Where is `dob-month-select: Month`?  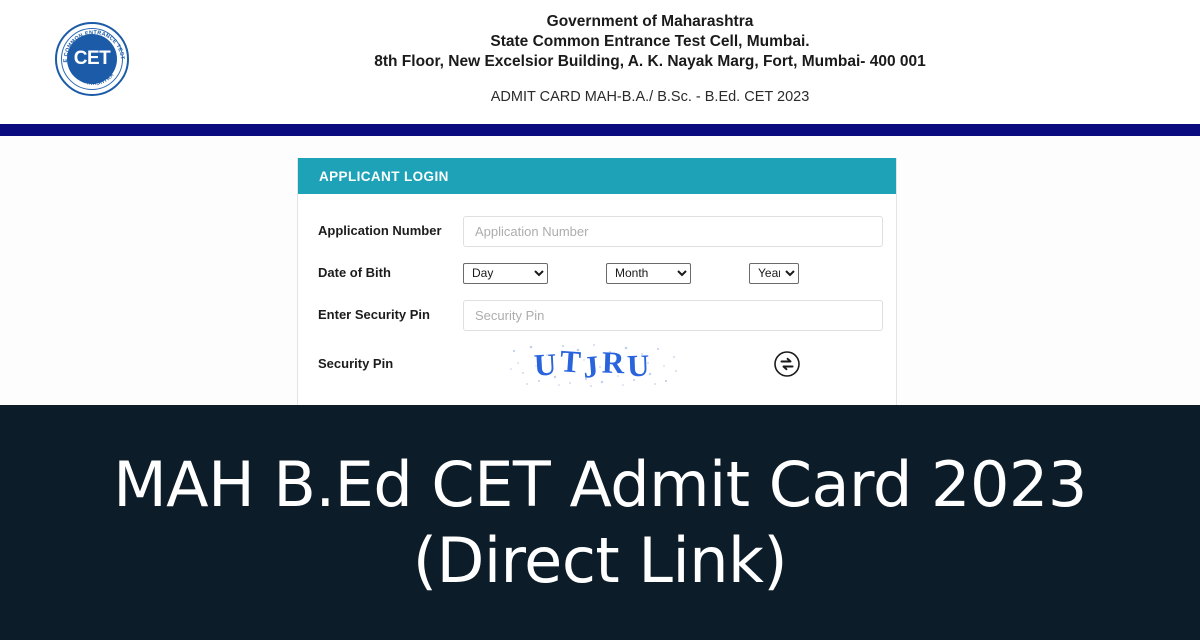 dob-month-select: Month is located at coordinates (648, 273).